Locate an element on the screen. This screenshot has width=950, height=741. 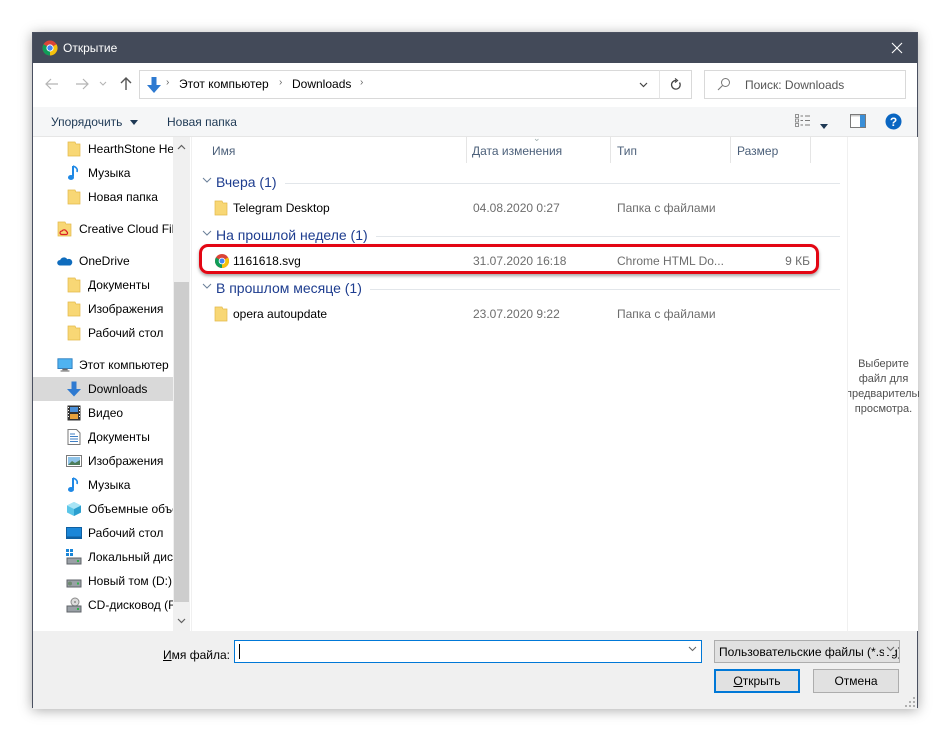
refresh-icon is located at coordinates (675, 84).